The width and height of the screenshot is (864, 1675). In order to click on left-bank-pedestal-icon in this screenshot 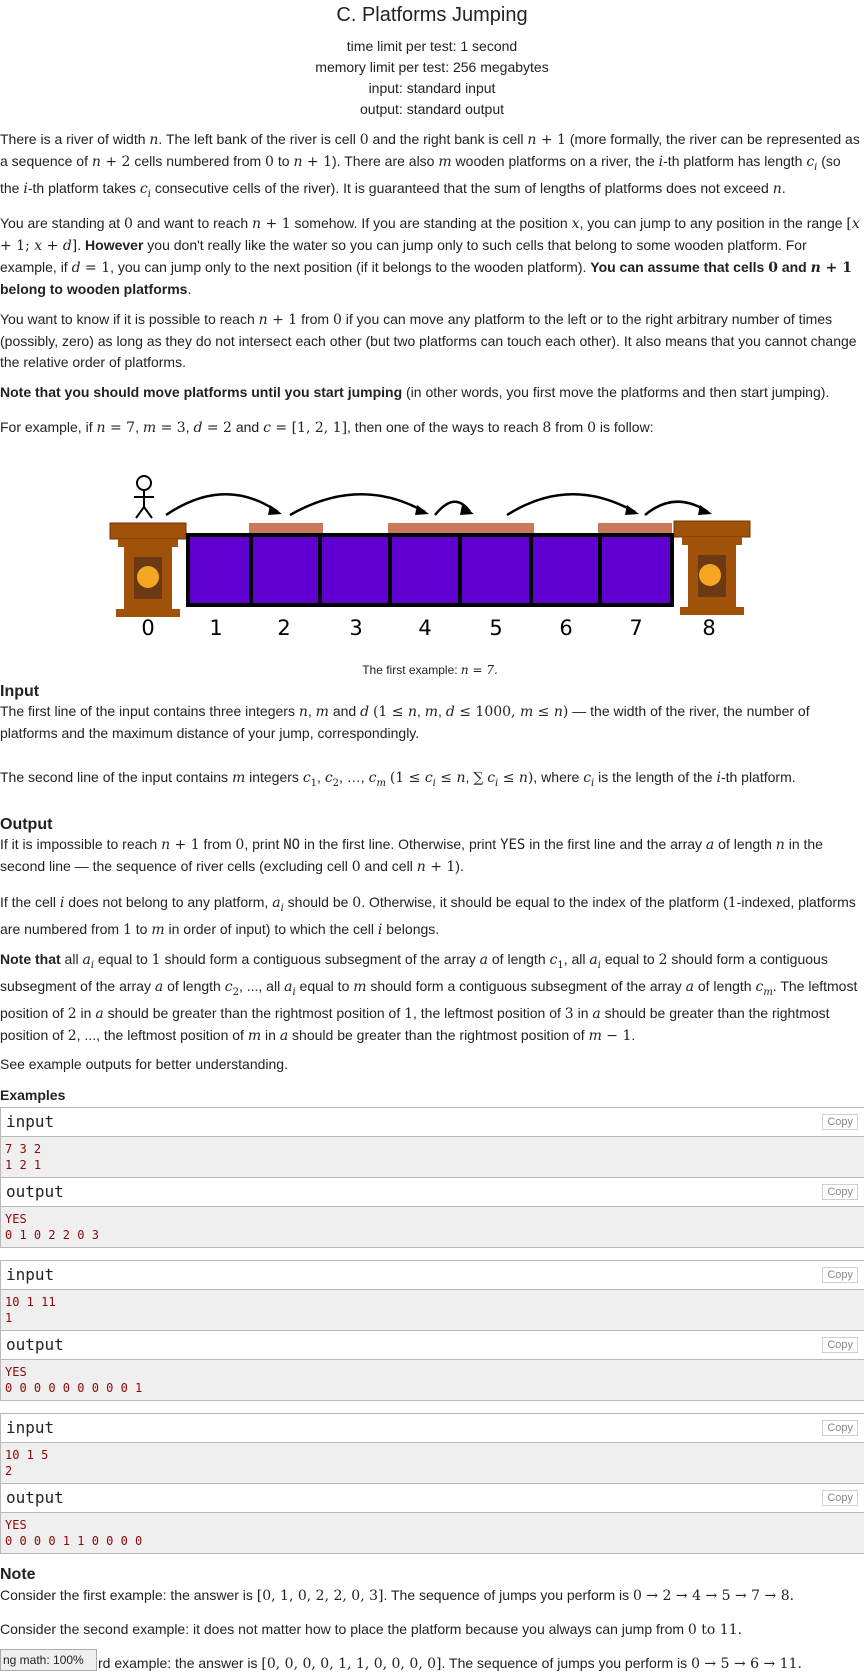, I will do `click(148, 569)`.